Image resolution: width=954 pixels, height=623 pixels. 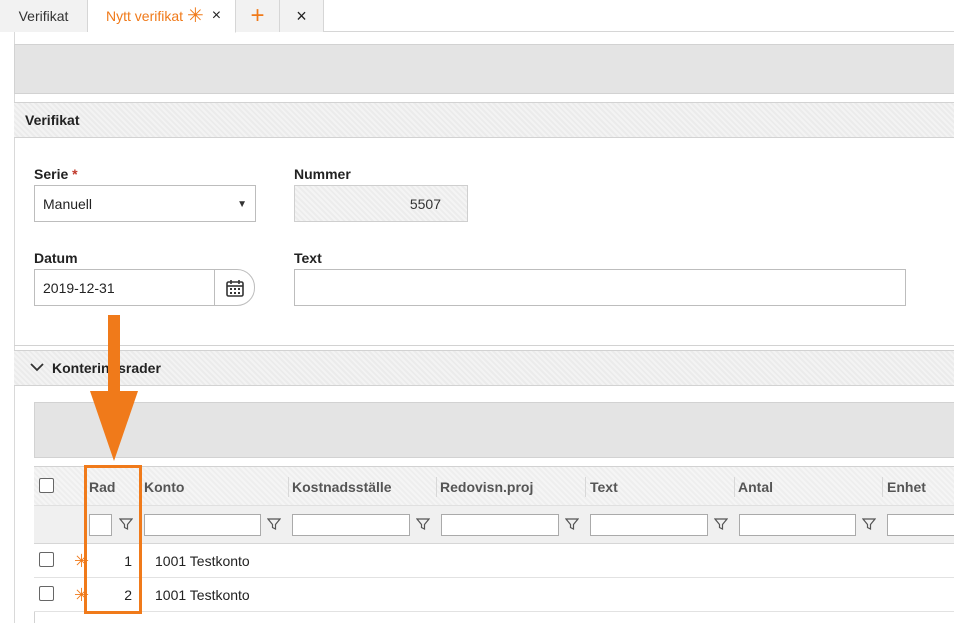 I want to click on tab-label: Verifikat, so click(x=43, y=16).